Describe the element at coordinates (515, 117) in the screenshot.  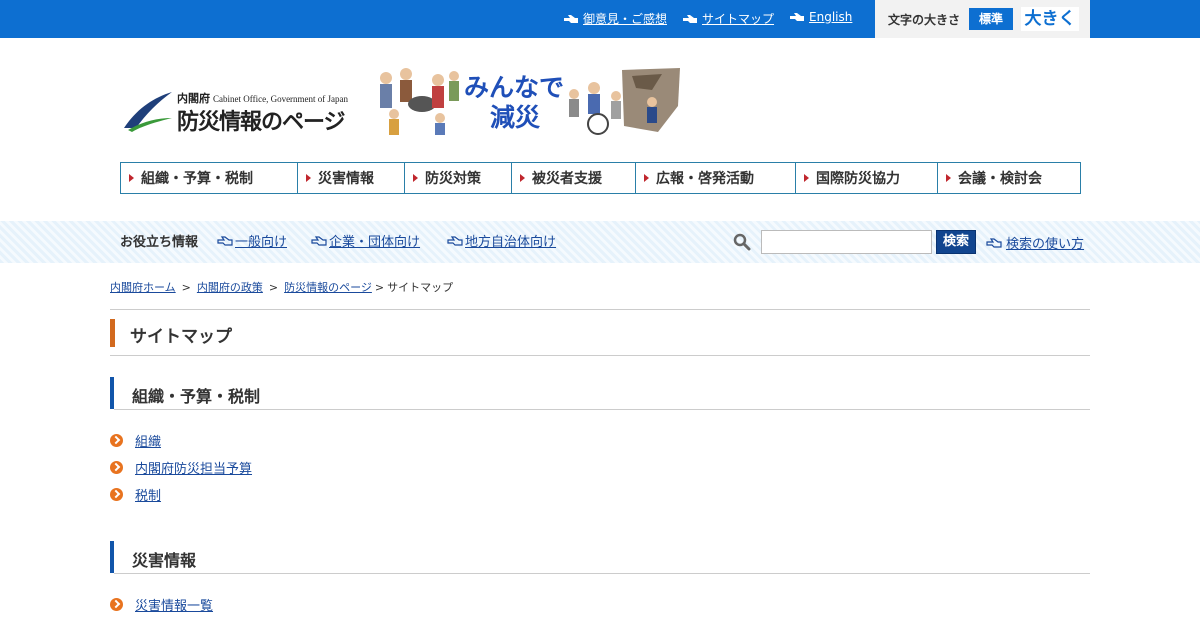
I see `slogan-line-2: 減災` at that location.